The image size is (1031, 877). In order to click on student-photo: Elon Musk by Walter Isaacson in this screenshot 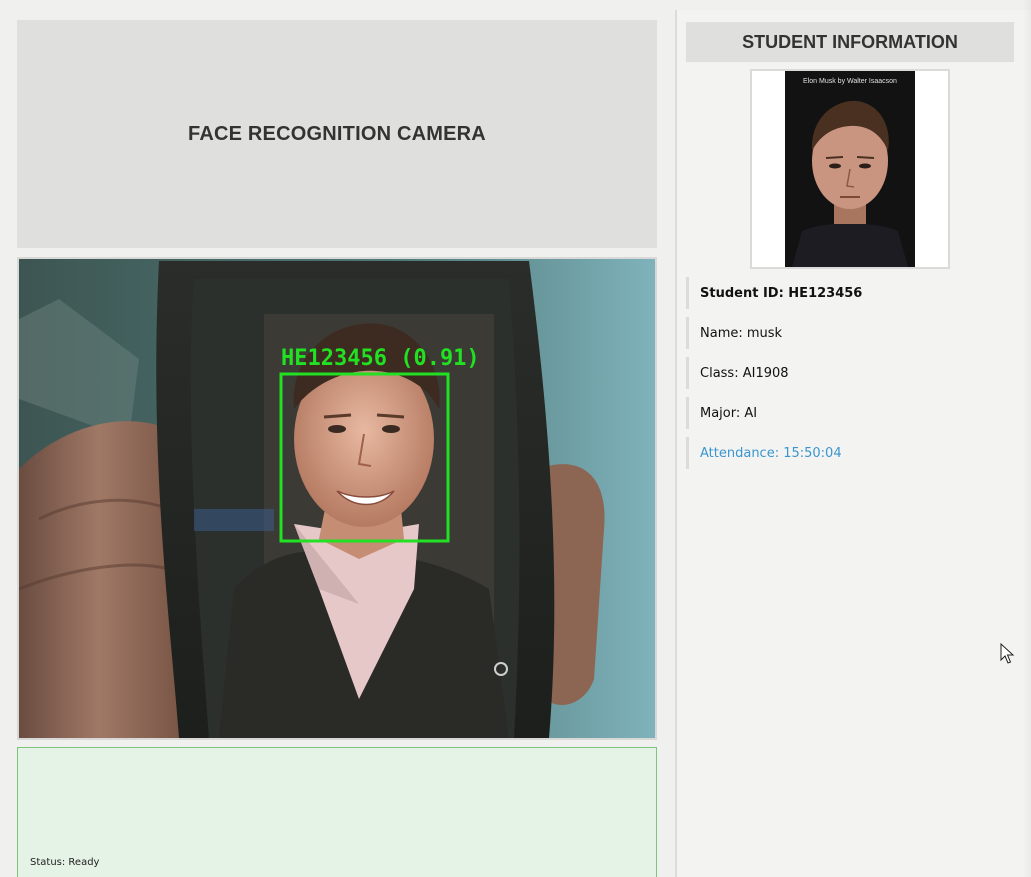, I will do `click(850, 169)`.